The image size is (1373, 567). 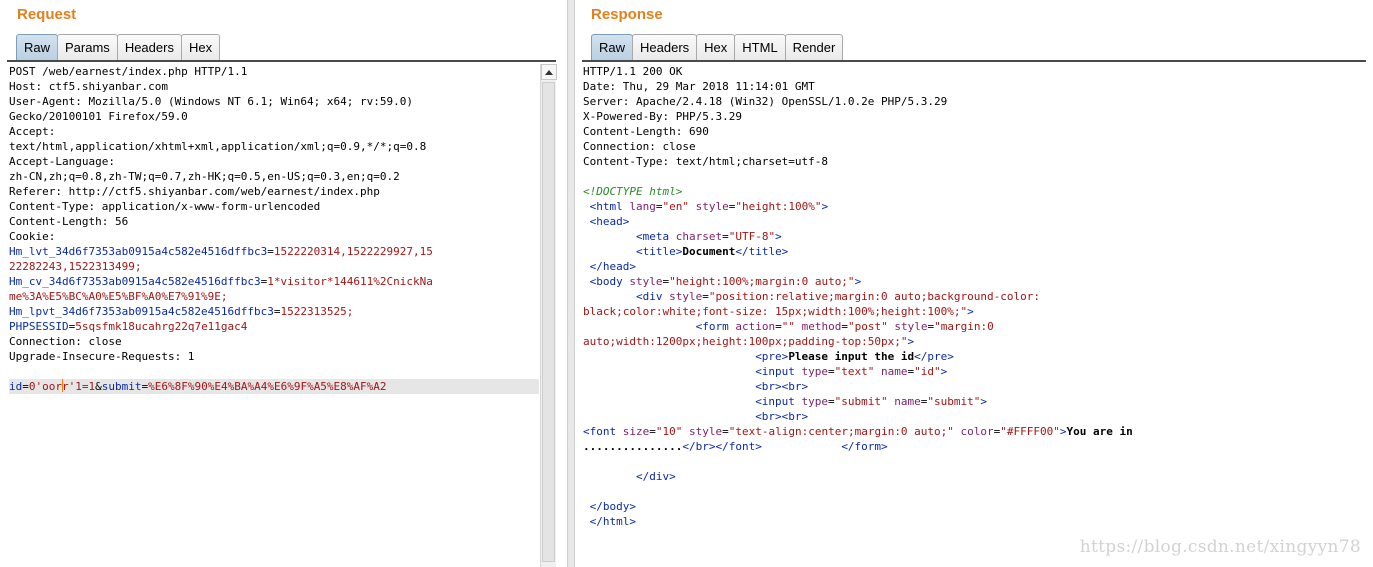 What do you see at coordinates (716, 47) in the screenshot?
I see `response-tab-hex: Hex` at bounding box center [716, 47].